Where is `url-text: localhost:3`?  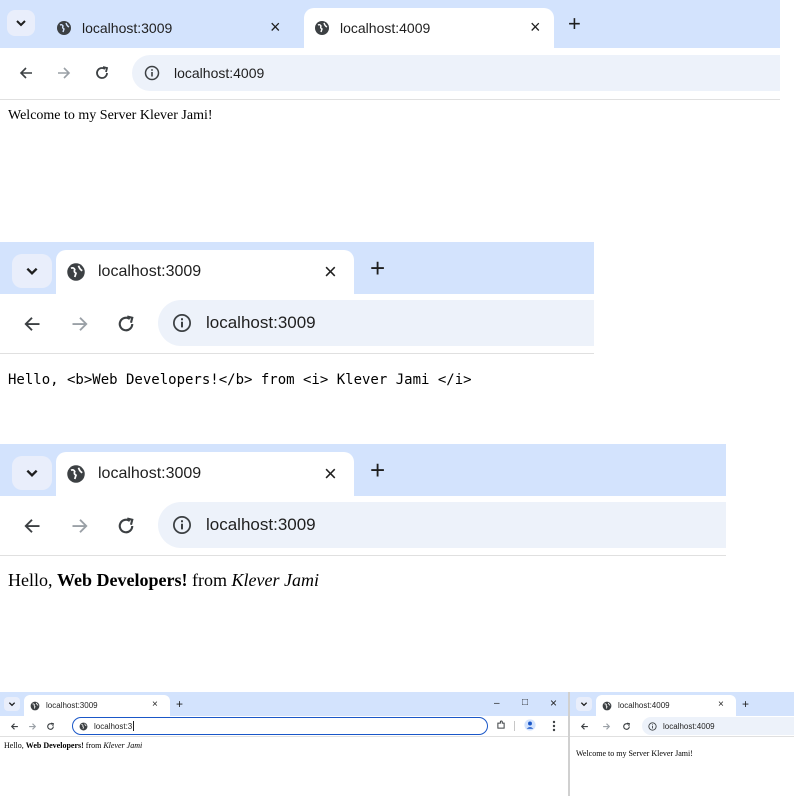
url-text: localhost:3 is located at coordinates (113, 726).